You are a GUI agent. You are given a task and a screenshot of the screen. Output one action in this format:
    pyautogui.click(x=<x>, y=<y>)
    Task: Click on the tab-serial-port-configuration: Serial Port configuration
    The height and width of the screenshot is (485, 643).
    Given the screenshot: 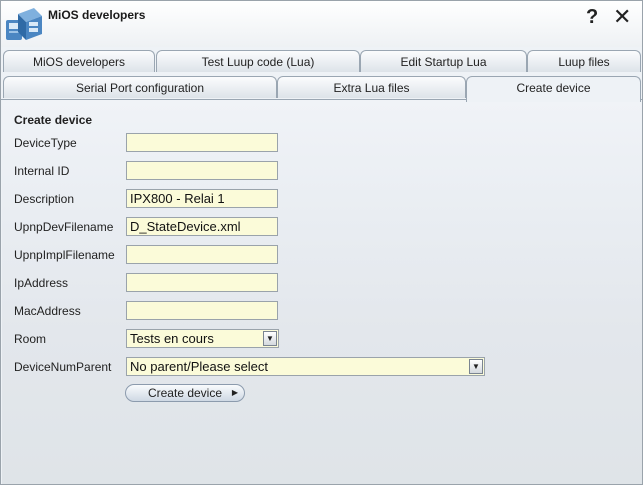 What is the action you would take?
    pyautogui.click(x=140, y=87)
    